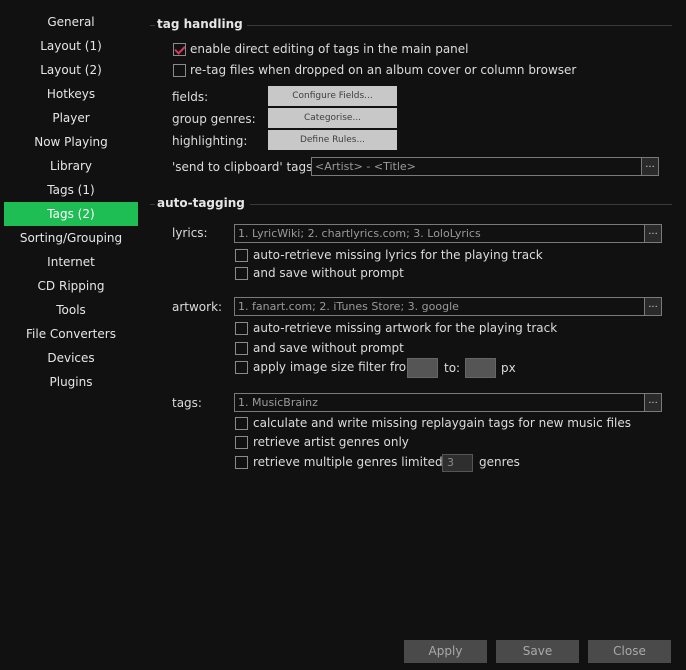 This screenshot has height=670, width=686. I want to click on artwork-save-label: and save without prompt, so click(328, 348).